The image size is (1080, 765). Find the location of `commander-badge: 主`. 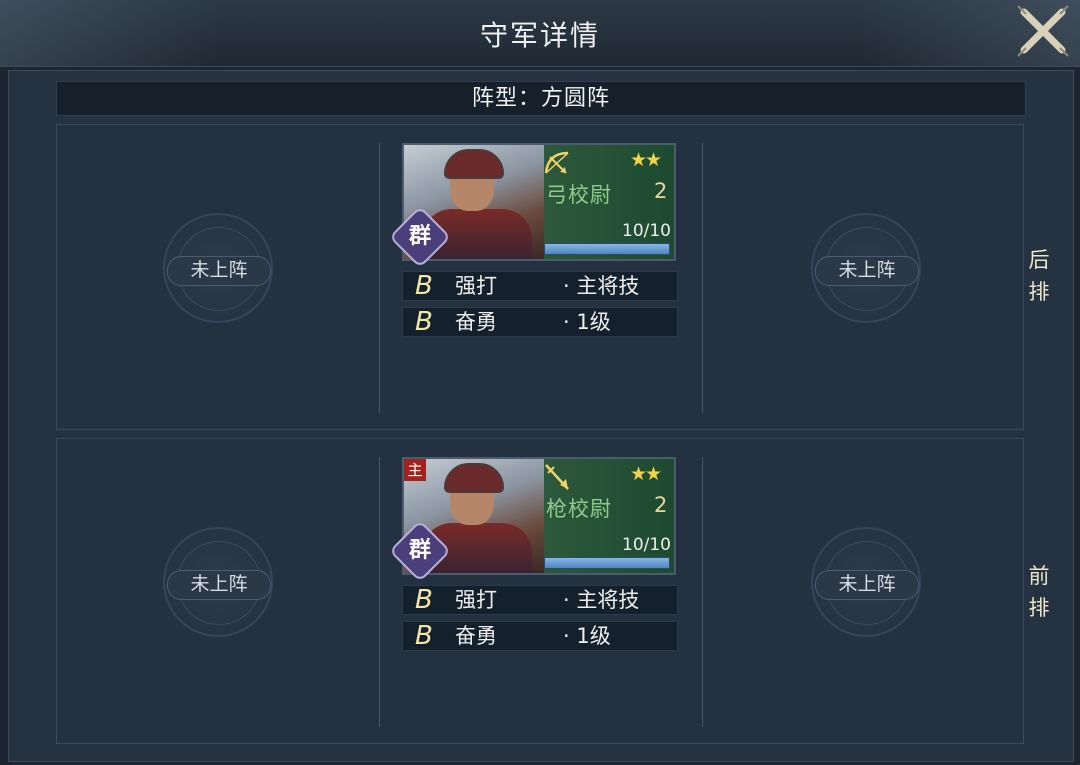

commander-badge: 主 is located at coordinates (415, 470).